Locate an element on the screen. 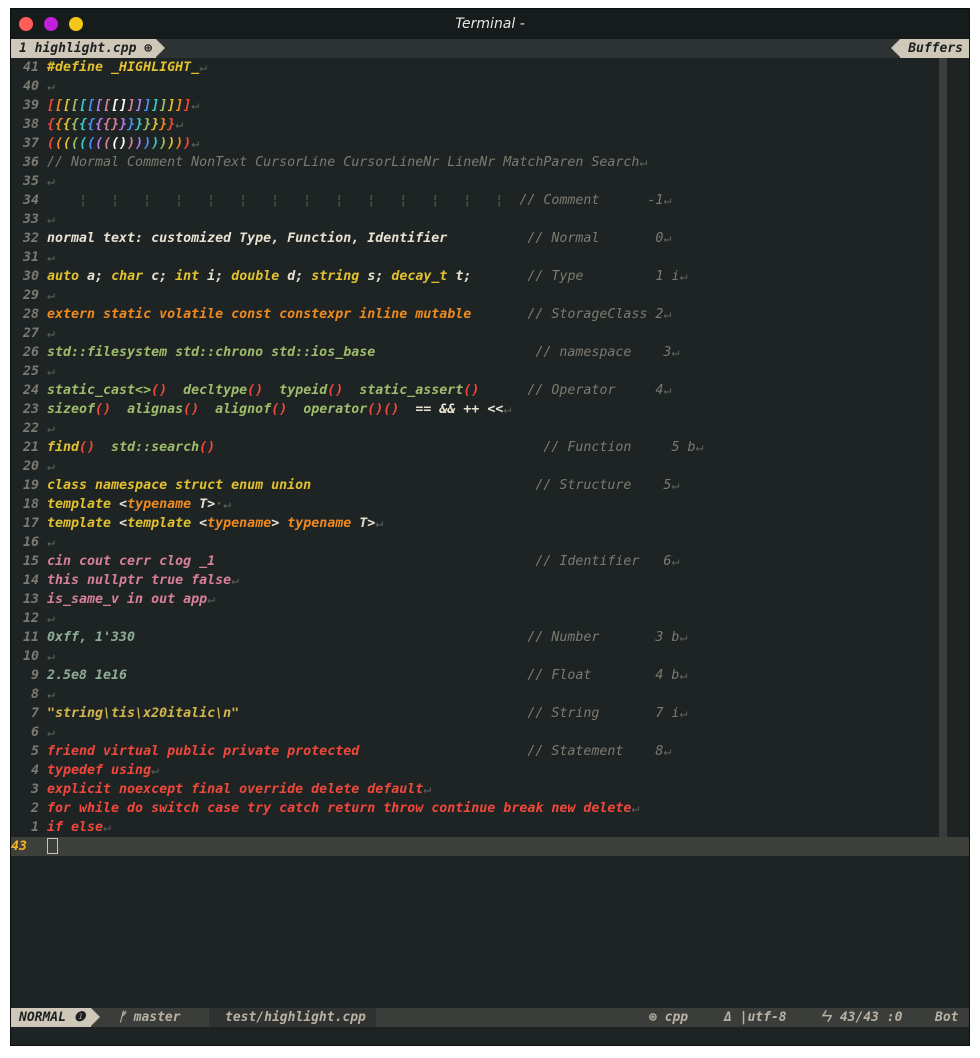 This screenshot has height=1058, width=980. line-number: 43 is located at coordinates (19, 846).